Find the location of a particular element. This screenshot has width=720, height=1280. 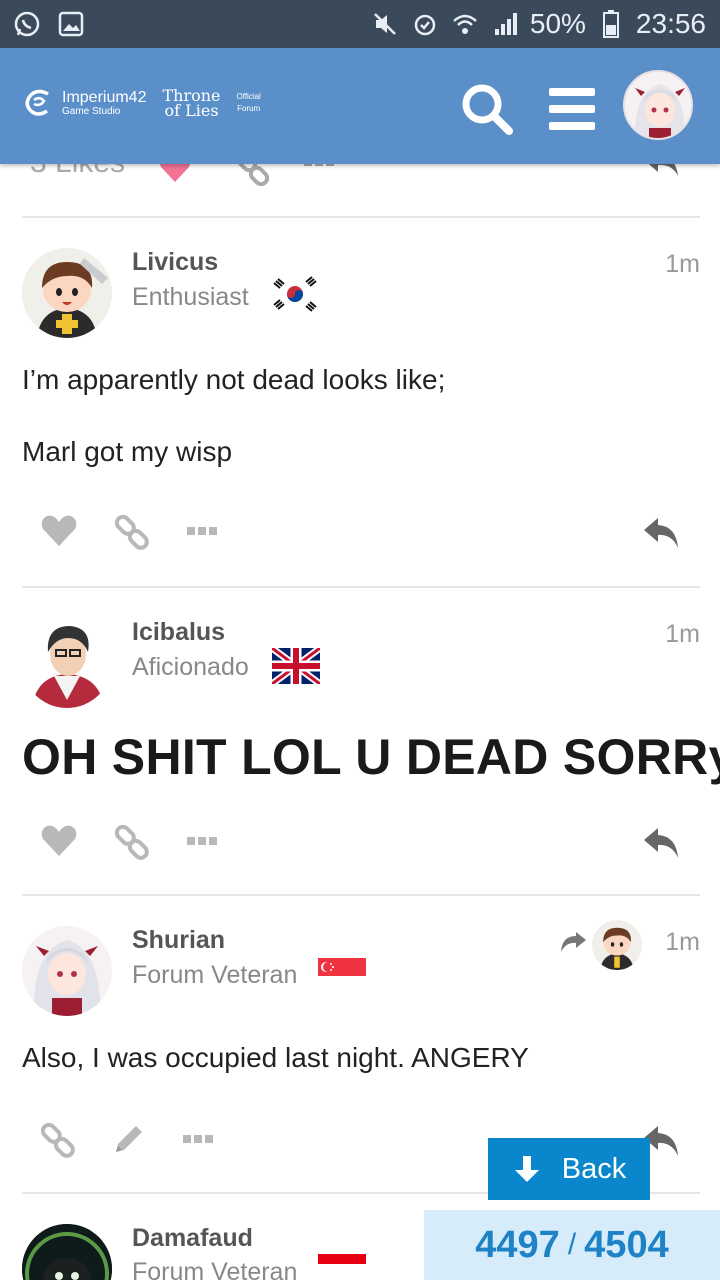

back-button: Back is located at coordinates (569, 1169).